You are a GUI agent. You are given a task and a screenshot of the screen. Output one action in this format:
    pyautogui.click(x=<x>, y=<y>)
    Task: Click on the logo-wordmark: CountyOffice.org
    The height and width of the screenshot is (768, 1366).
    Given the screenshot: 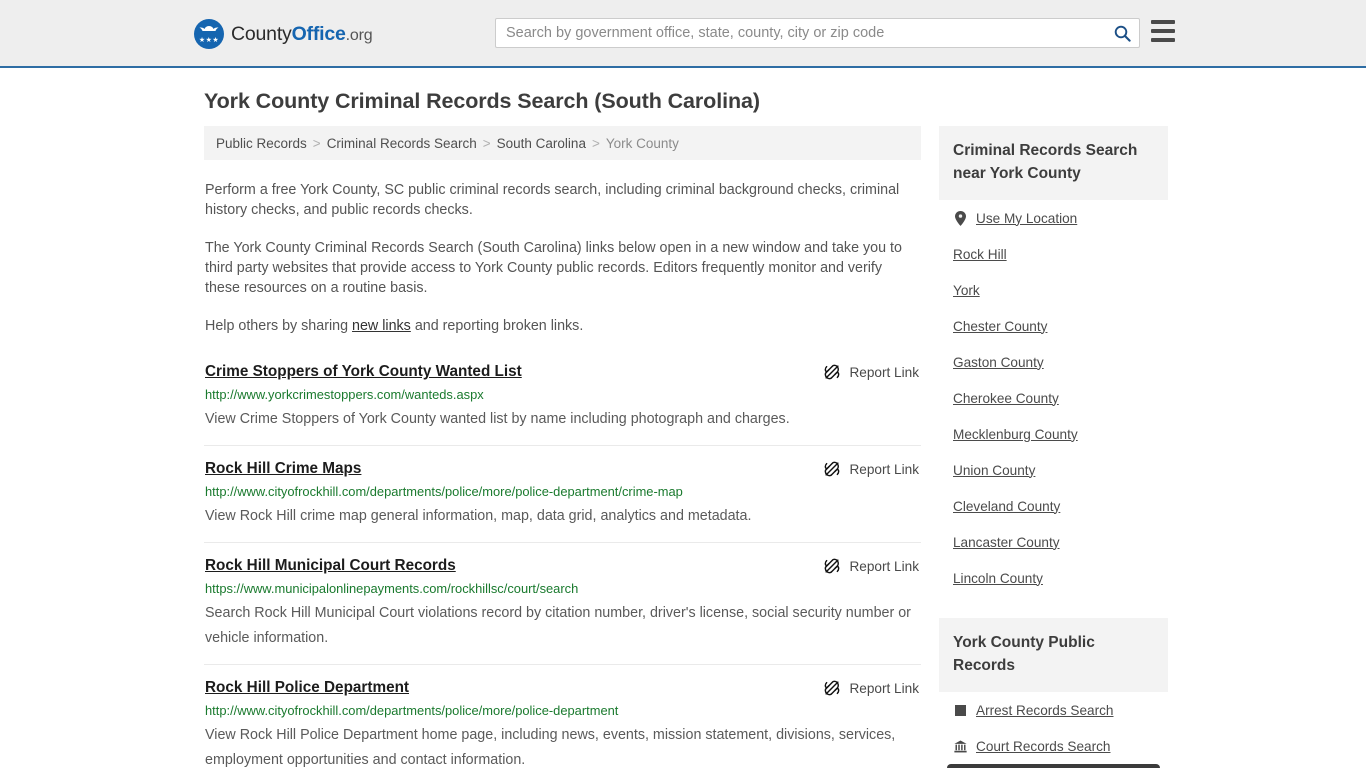 What is the action you would take?
    pyautogui.click(x=302, y=34)
    